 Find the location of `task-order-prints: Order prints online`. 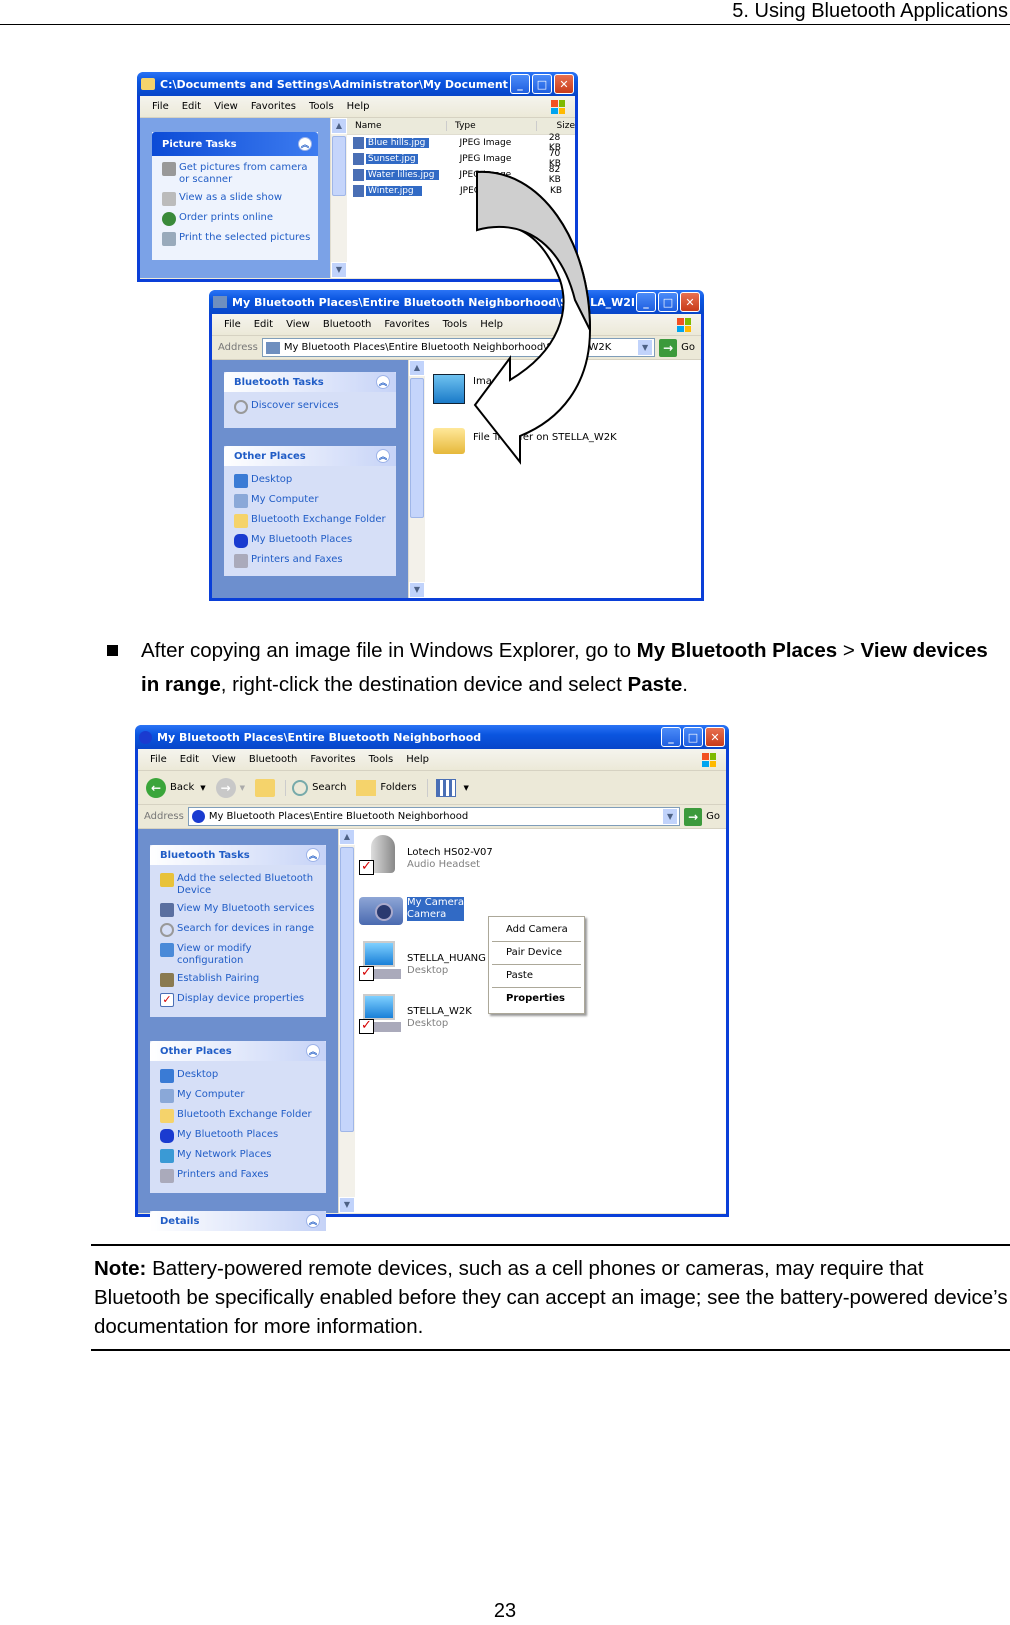

task-order-prints: Order prints online is located at coordinates (237, 219).